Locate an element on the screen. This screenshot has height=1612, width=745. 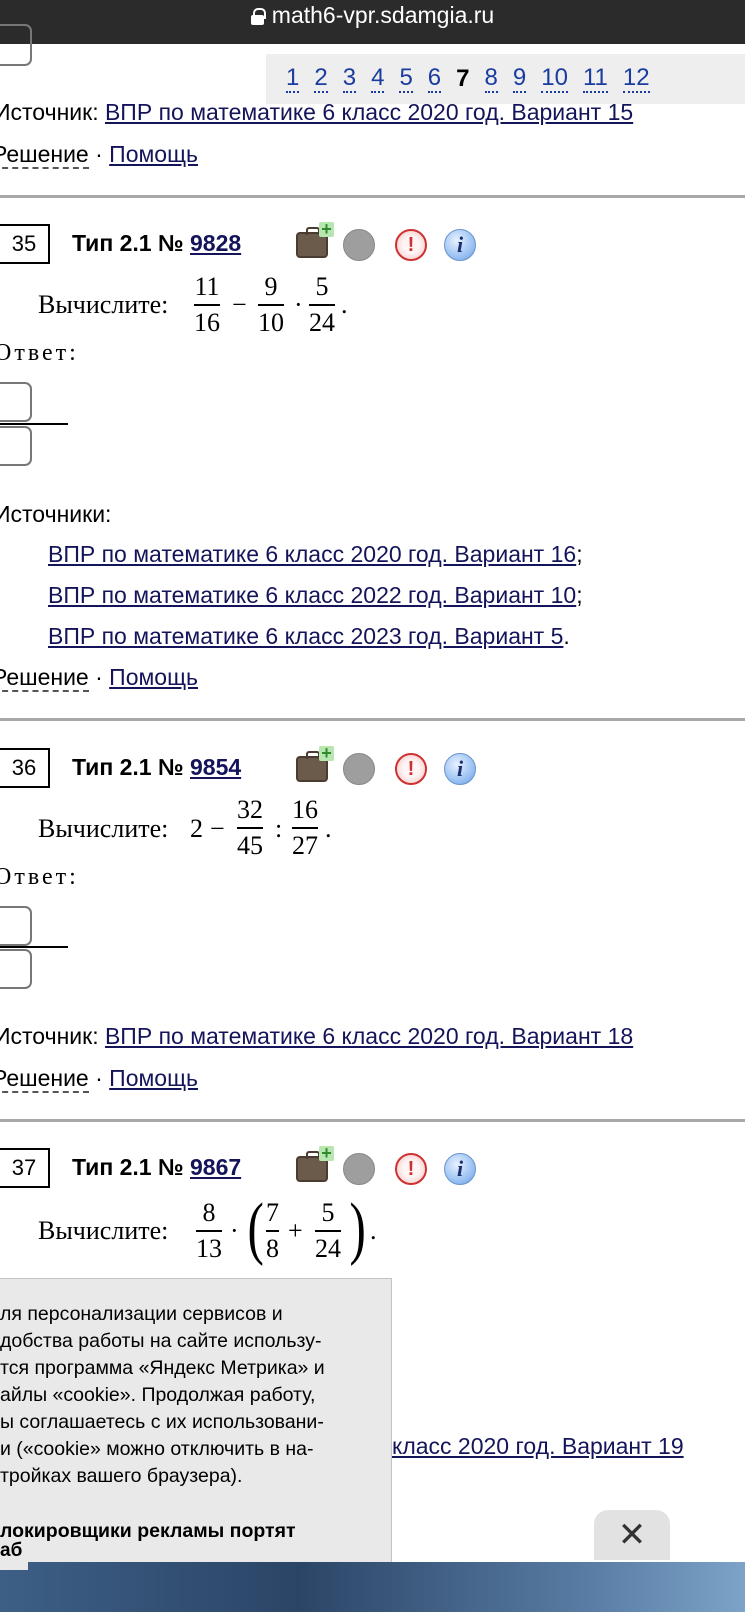
source-link: класс 2020 год. Вариант 19 is located at coordinates (538, 1446).